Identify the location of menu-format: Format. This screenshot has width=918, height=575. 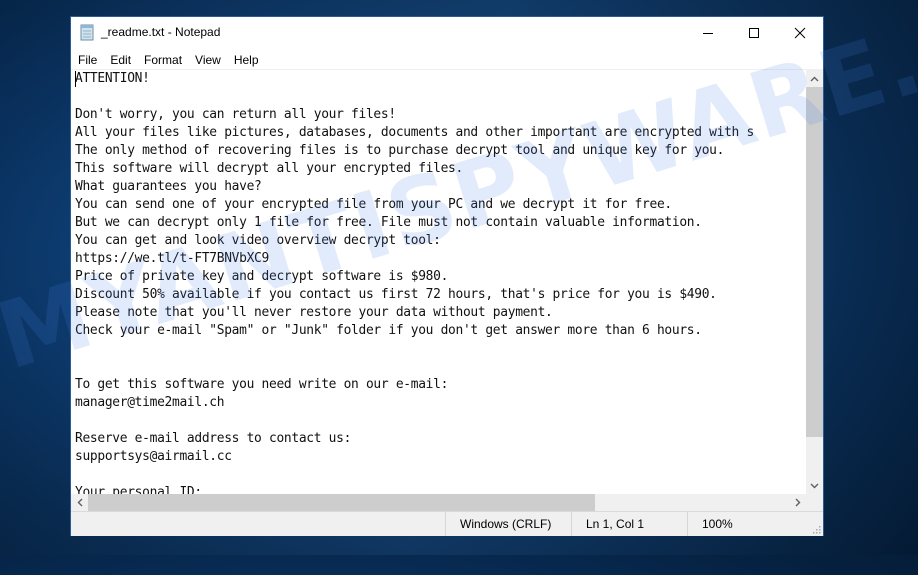
(162, 59).